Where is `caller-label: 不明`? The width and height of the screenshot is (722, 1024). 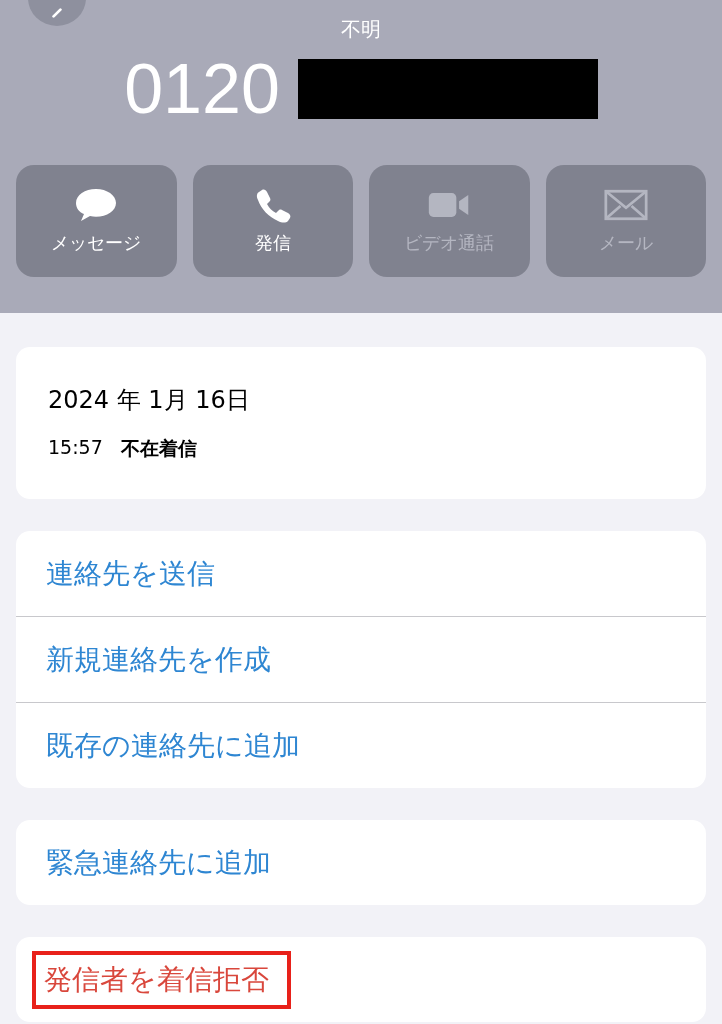
caller-label: 不明 is located at coordinates (361, 29).